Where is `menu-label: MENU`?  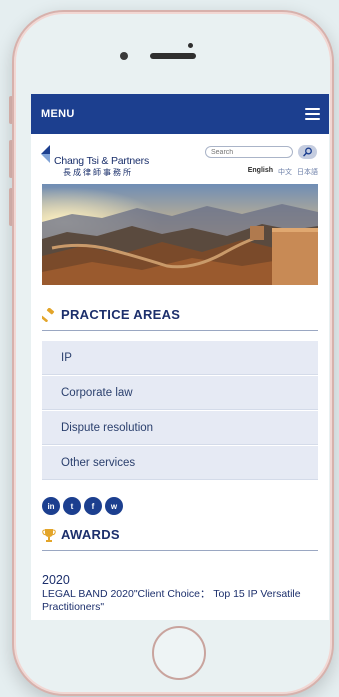 menu-label: MENU is located at coordinates (58, 114).